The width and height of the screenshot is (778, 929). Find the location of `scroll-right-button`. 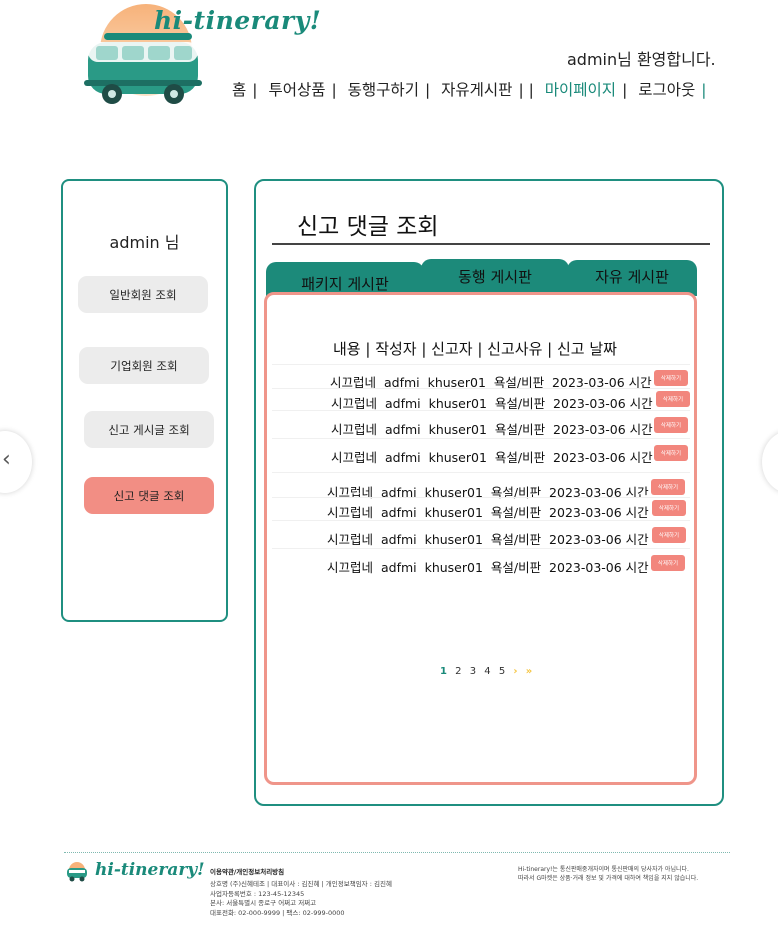

scroll-right-button is located at coordinates (770, 462).